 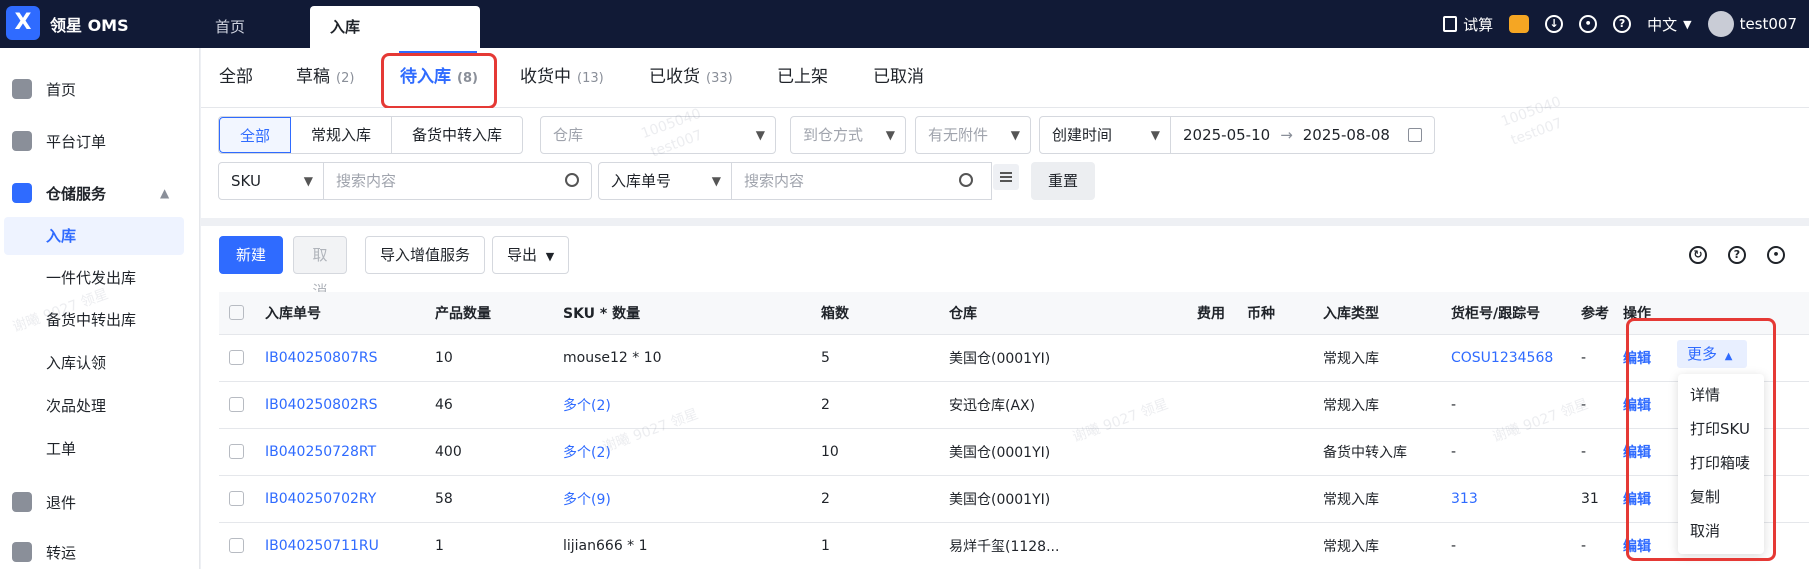 I want to click on reset-button: 重置, so click(x=1063, y=181).